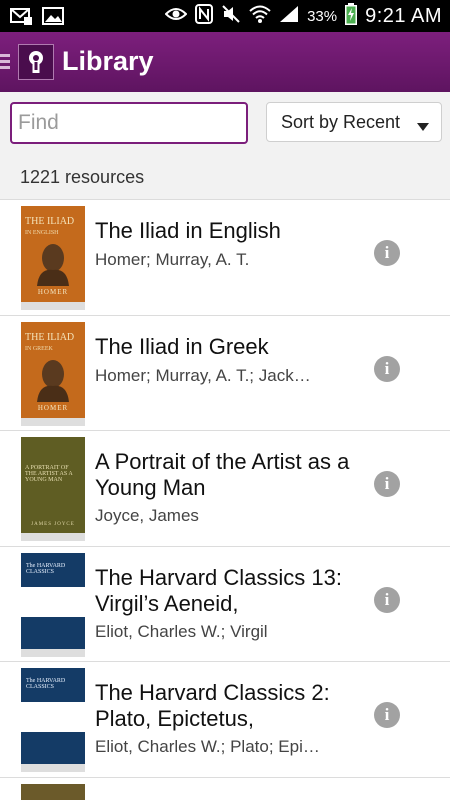 Image resolution: width=450 pixels, height=800 pixels. Describe the element at coordinates (188, 230) in the screenshot. I see `resource-title: The Iliad in English` at that location.